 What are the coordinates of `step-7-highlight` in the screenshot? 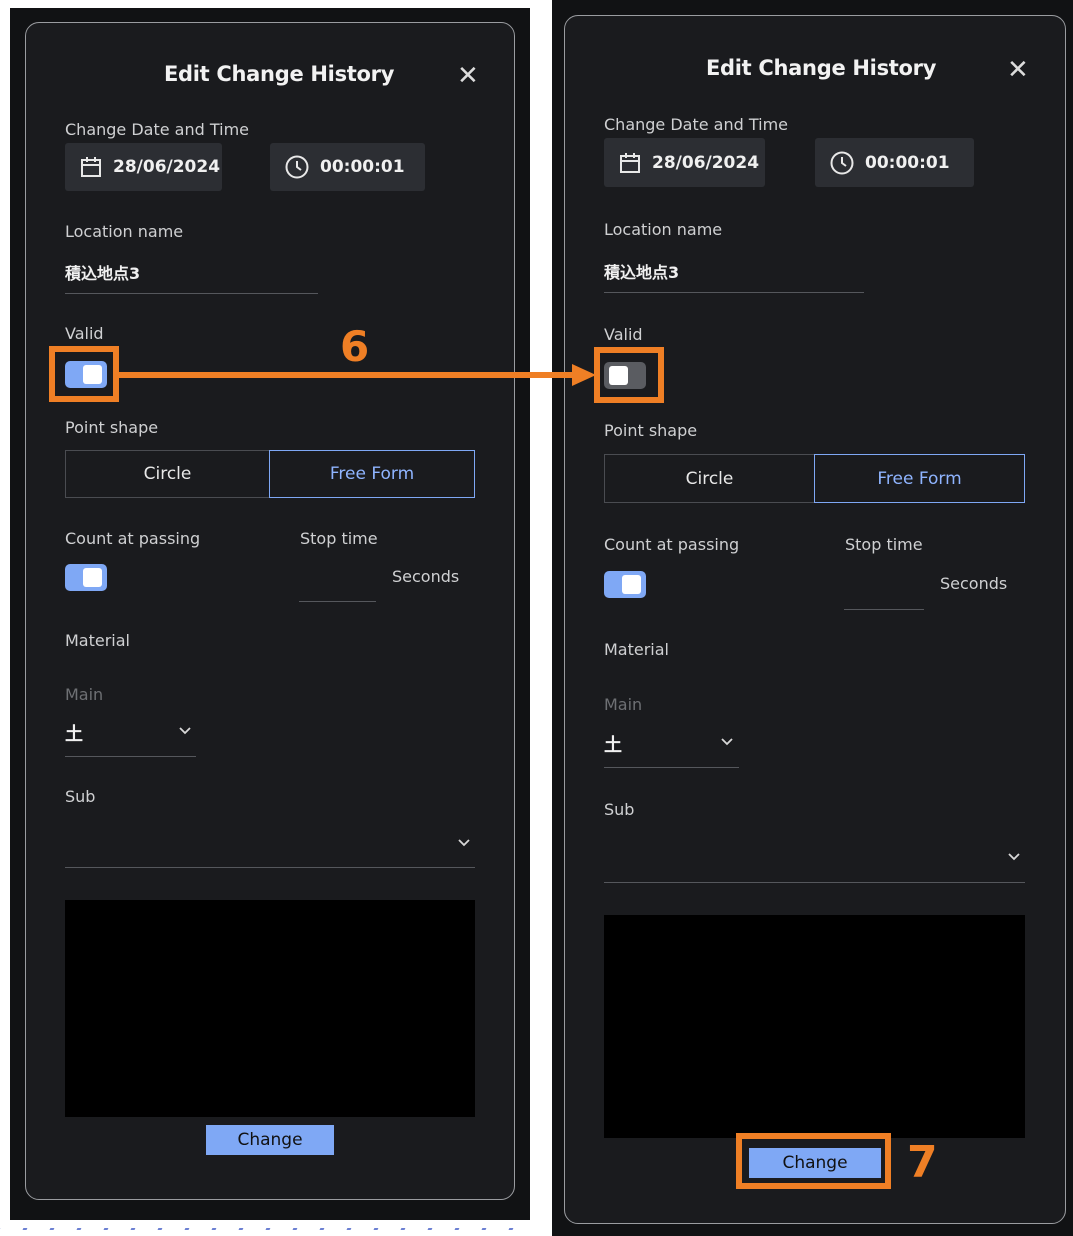 It's located at (813, 1161).